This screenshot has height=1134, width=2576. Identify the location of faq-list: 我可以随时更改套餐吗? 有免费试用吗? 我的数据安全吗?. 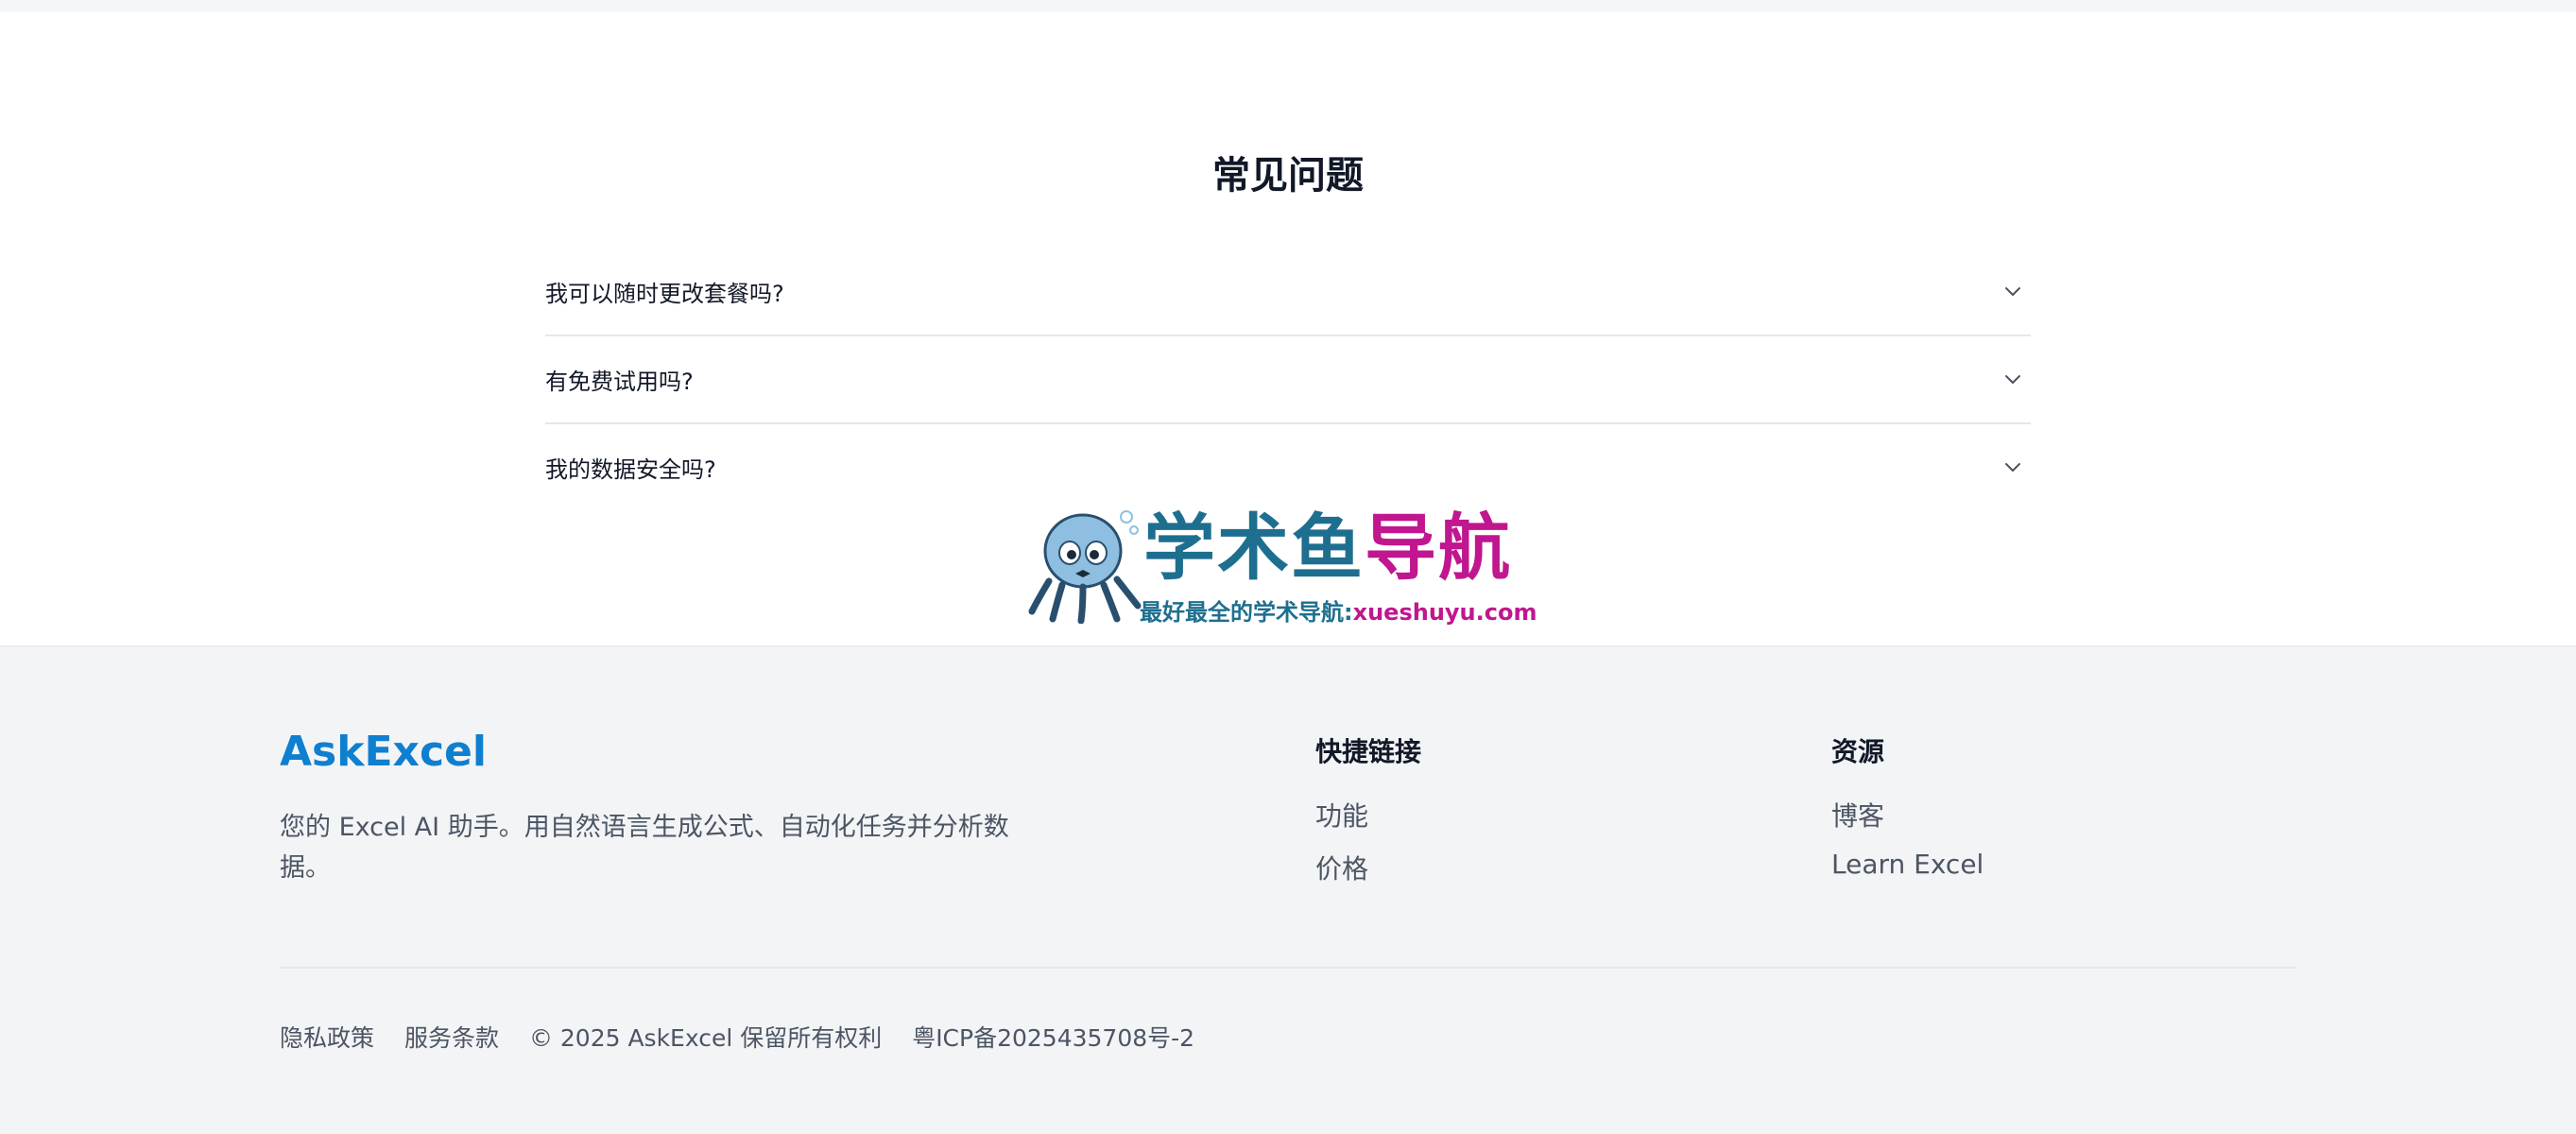
(1288, 380).